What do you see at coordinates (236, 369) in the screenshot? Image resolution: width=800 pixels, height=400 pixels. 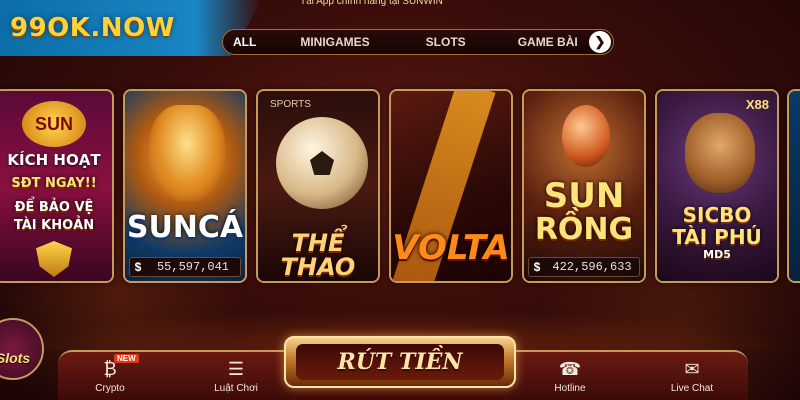 I see `book-icon: ☰` at bounding box center [236, 369].